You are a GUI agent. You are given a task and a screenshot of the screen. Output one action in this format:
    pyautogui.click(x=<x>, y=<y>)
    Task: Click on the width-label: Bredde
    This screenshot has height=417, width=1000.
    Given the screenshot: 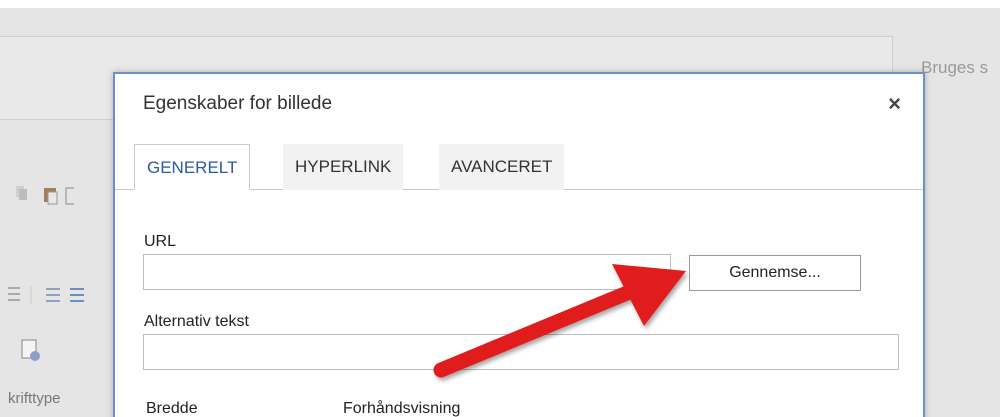 What is the action you would take?
    pyautogui.click(x=172, y=408)
    